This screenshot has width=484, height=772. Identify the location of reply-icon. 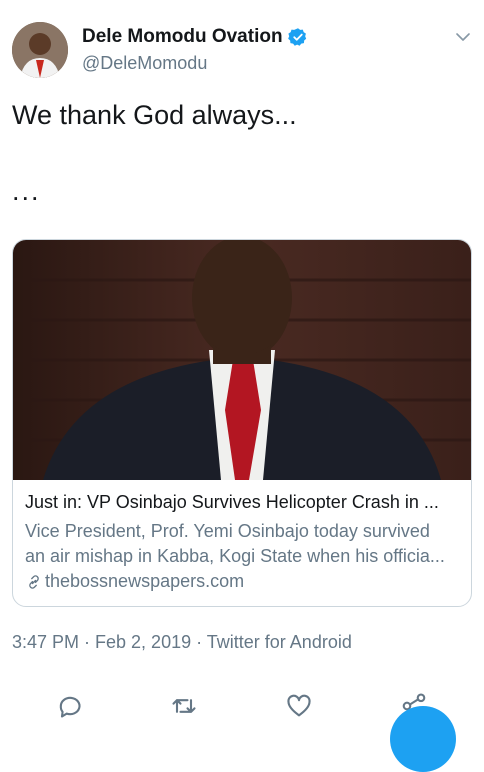
(69, 706).